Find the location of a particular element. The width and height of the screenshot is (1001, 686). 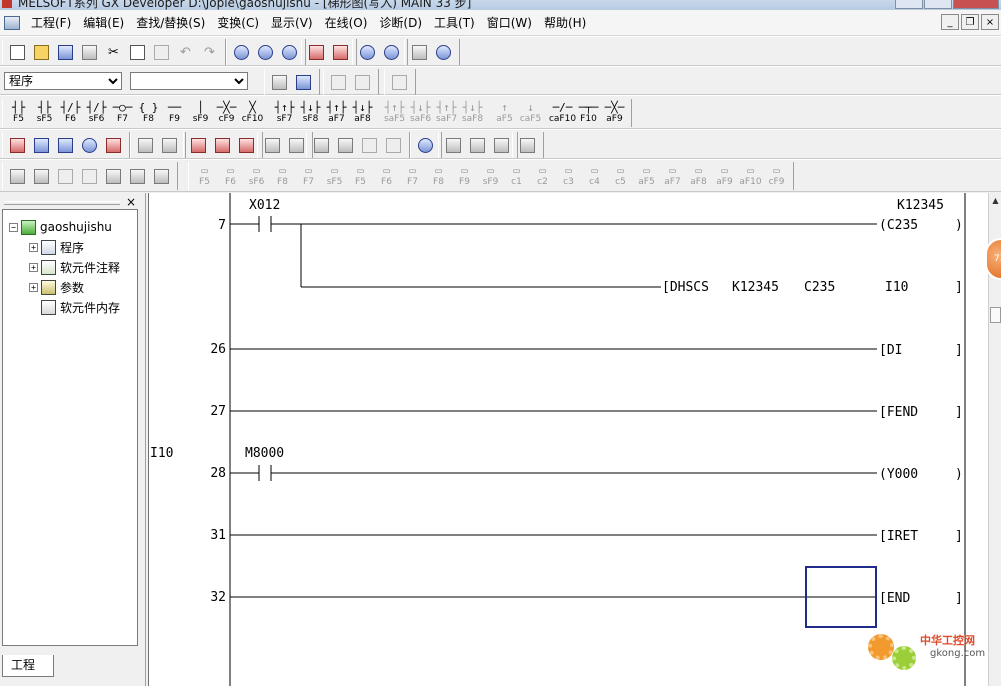

open-file-button is located at coordinates (41, 52).